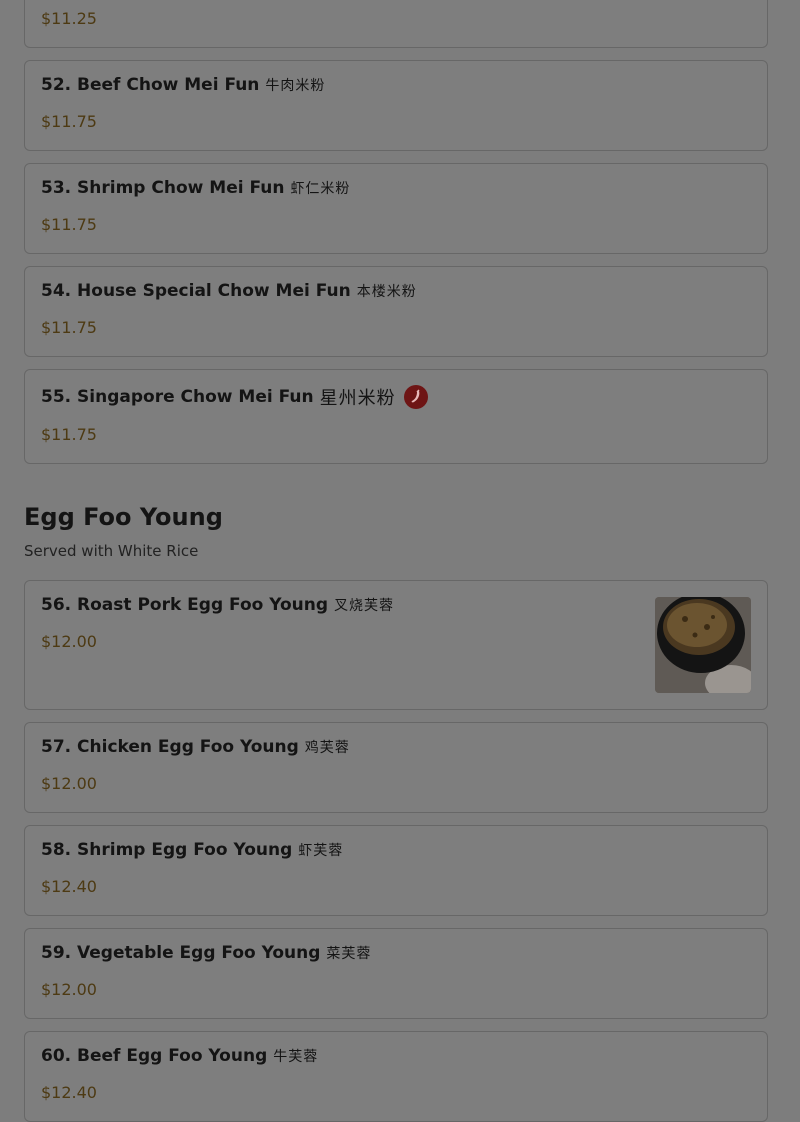  I want to click on item-chinese-name: 鸡芙蓉, so click(327, 748).